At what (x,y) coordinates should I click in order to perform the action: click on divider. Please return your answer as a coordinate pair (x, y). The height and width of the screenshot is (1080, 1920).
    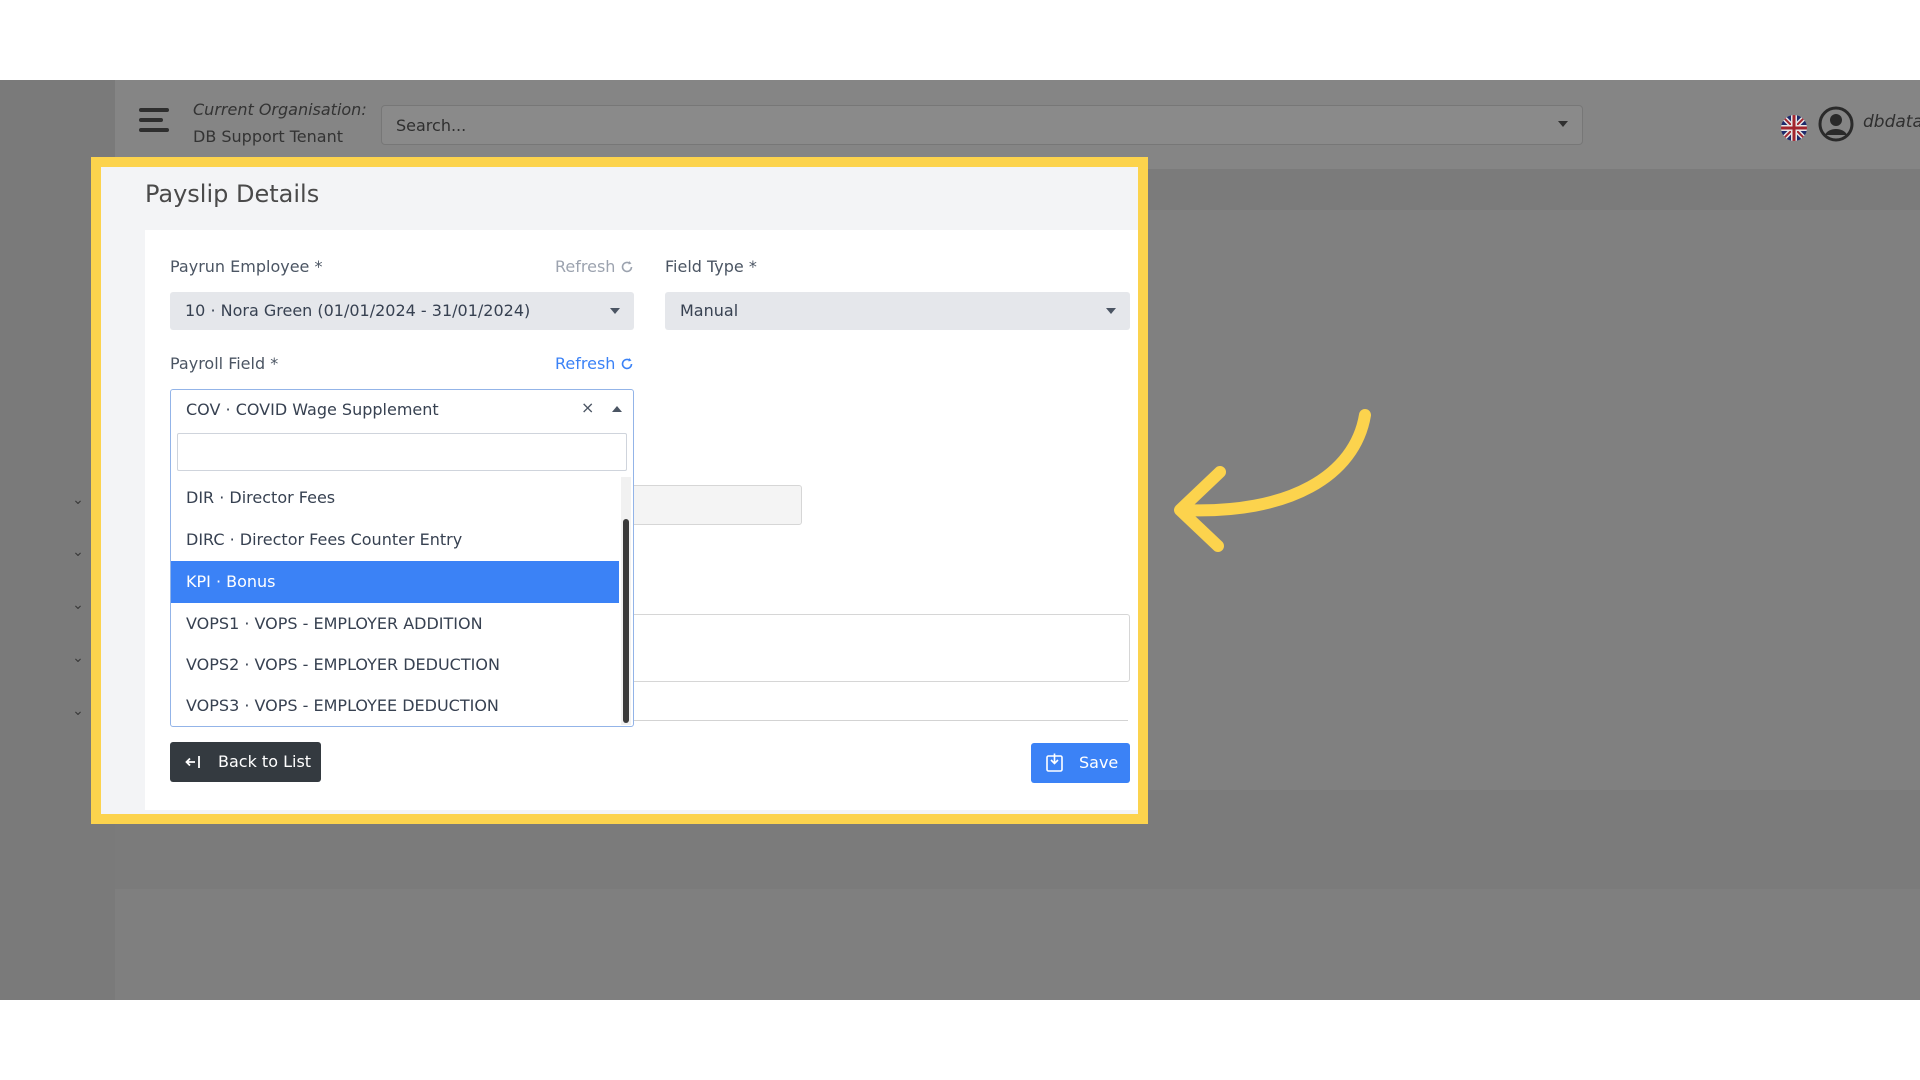
    Looking at the image, I should click on (879, 720).